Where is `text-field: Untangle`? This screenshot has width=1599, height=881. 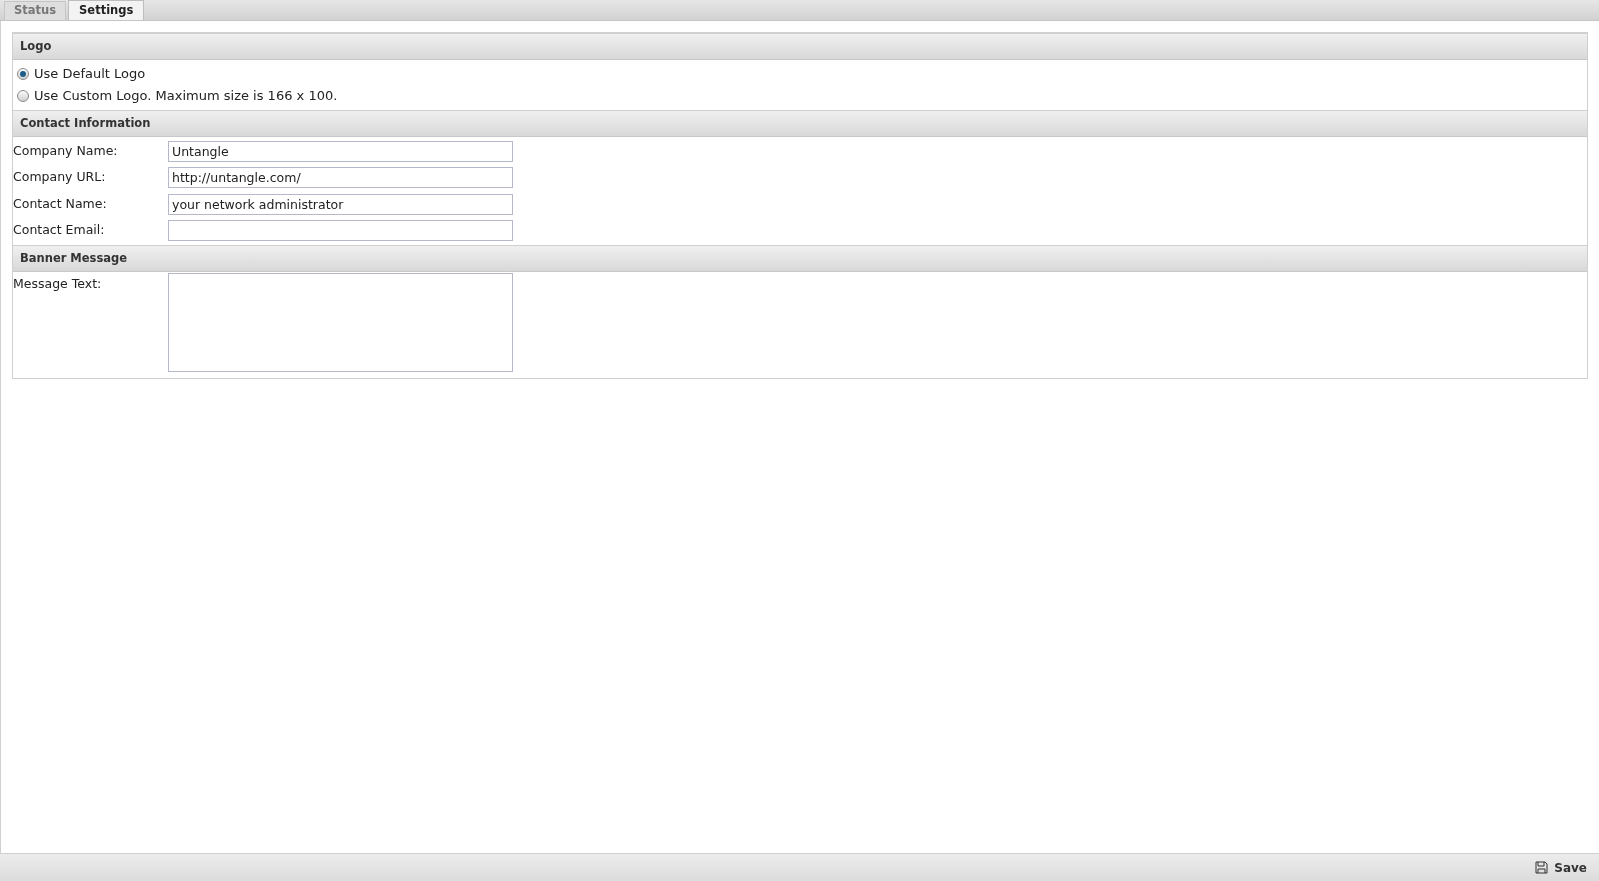
text-field: Untangle is located at coordinates (340, 151).